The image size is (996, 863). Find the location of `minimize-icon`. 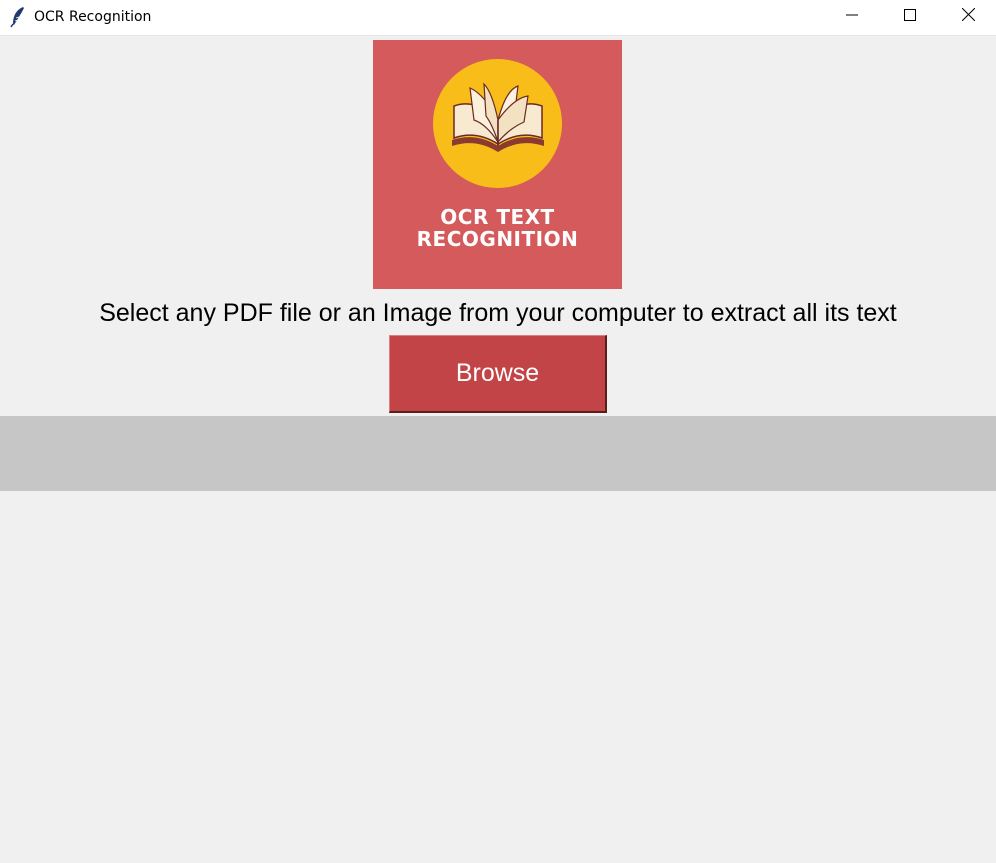

minimize-icon is located at coordinates (852, 17).